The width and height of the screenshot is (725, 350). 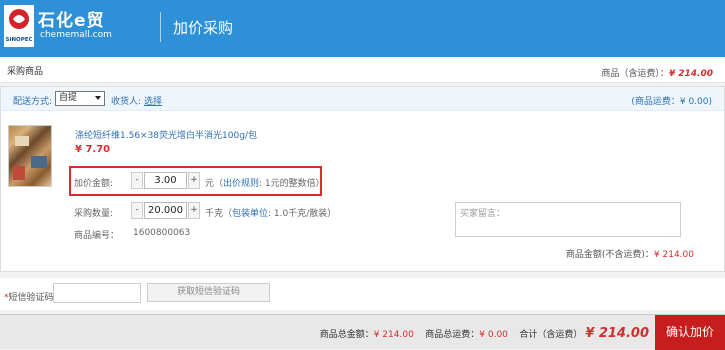 What do you see at coordinates (137, 180) in the screenshot?
I see `markup-minus-button: -` at bounding box center [137, 180].